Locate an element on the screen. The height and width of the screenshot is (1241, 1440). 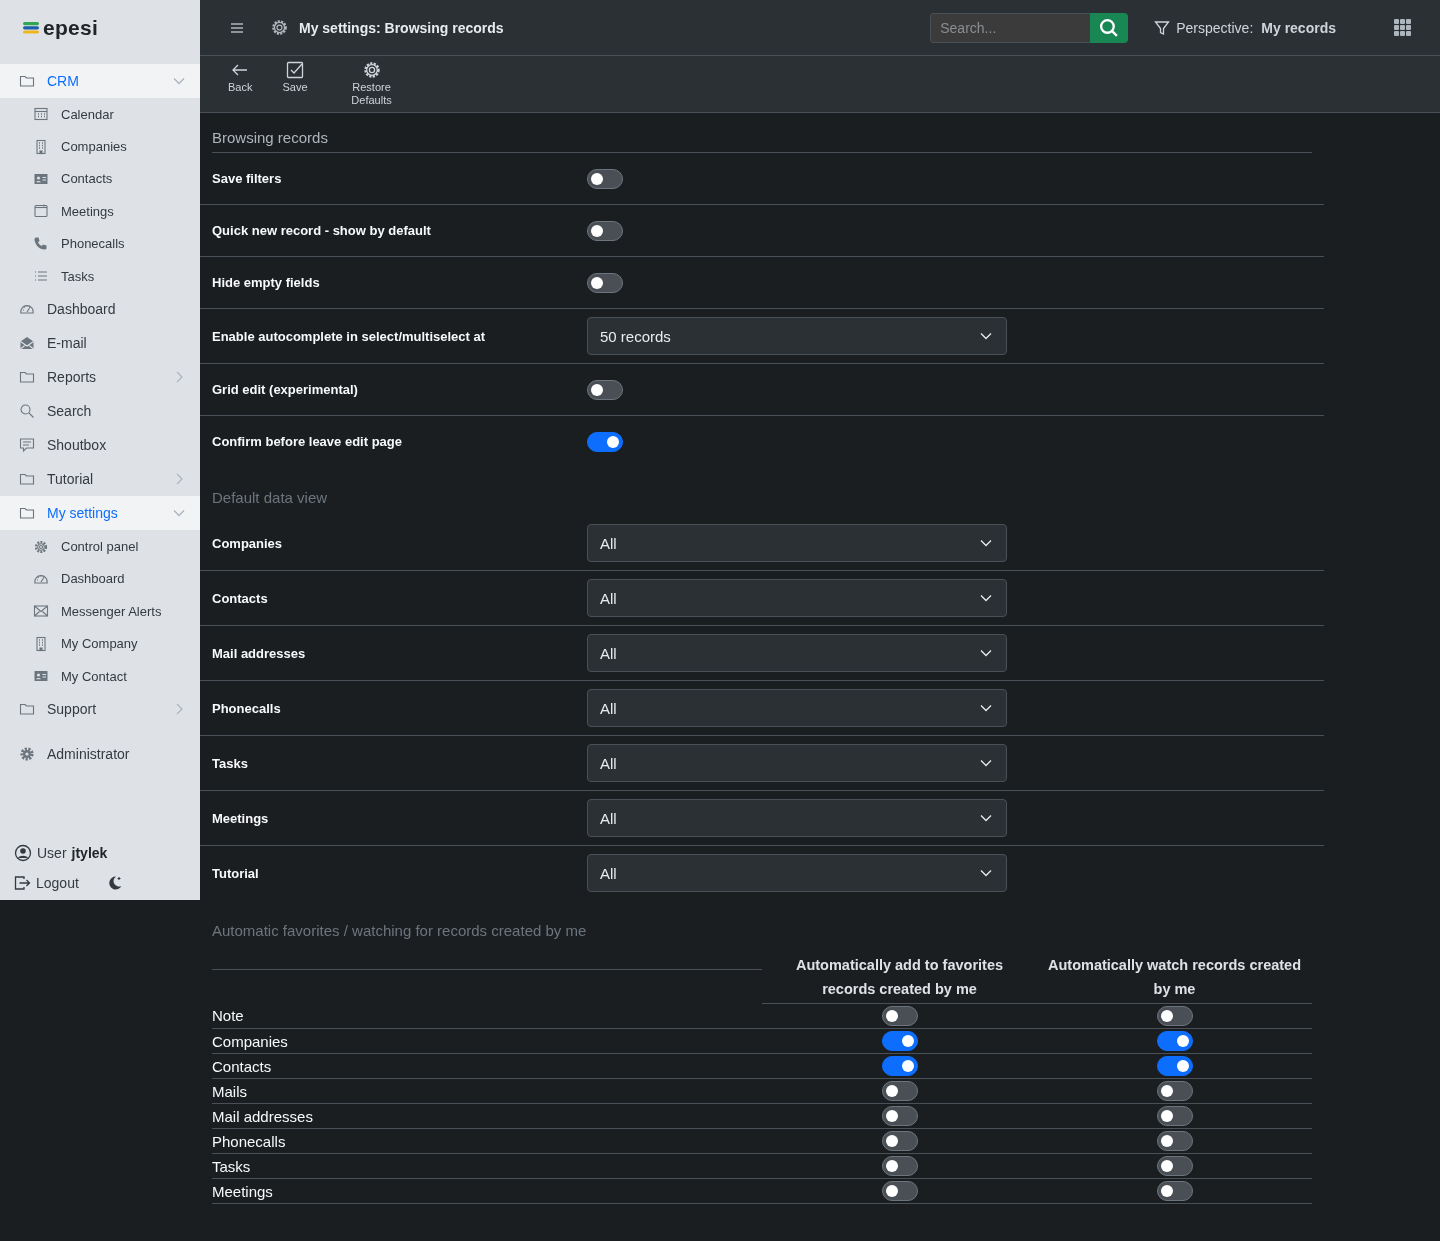
sidebar-subitem: Contacts is located at coordinates (100, 179).